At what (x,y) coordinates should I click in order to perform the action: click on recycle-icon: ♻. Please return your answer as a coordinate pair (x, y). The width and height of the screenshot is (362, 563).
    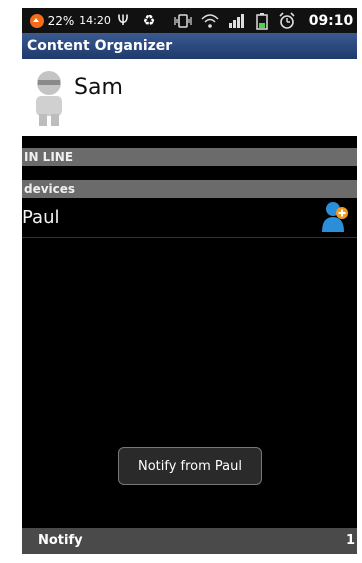
    Looking at the image, I should click on (149, 20).